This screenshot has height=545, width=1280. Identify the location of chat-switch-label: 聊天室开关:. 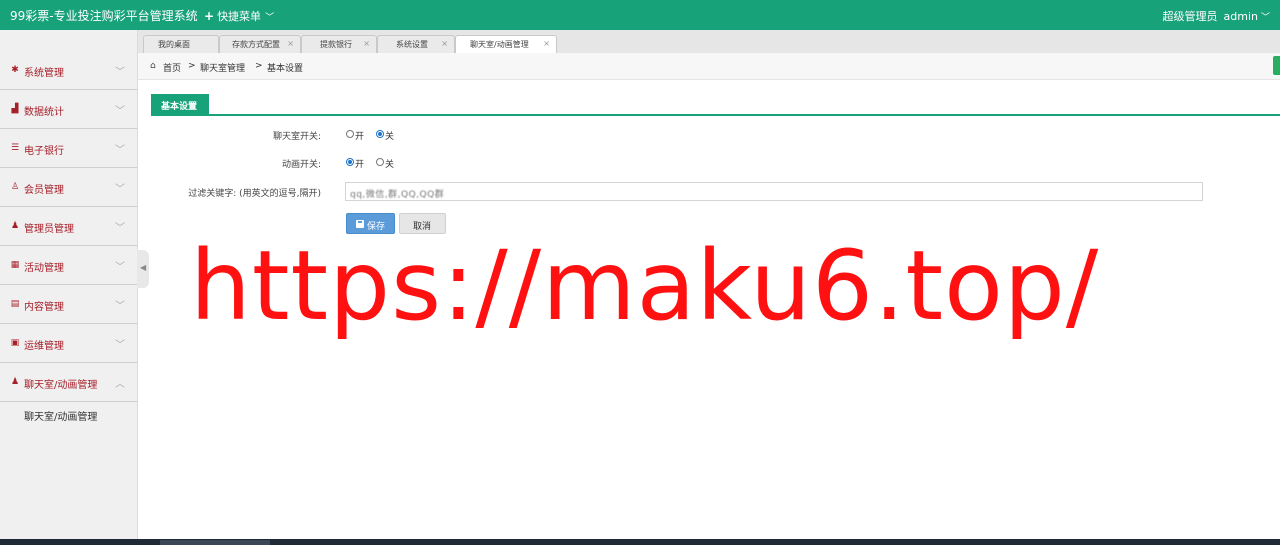
(296, 137).